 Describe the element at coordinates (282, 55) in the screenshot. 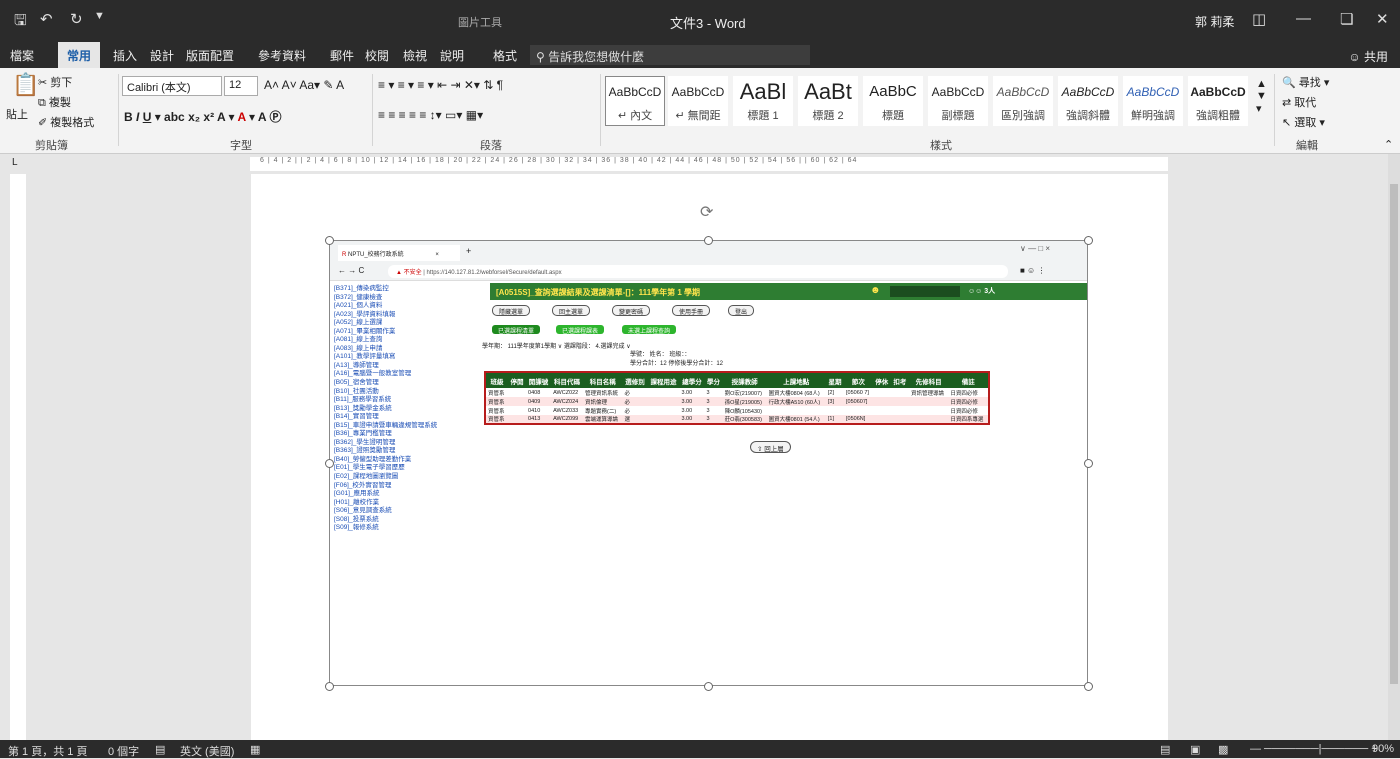

I see `tab-references: 參考資料` at that location.